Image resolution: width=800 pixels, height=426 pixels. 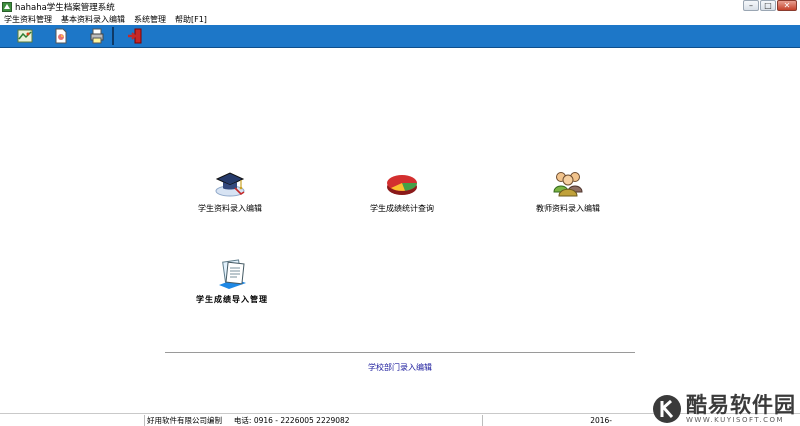 What do you see at coordinates (230, 184) in the screenshot?
I see `graduation-cap-icon` at bounding box center [230, 184].